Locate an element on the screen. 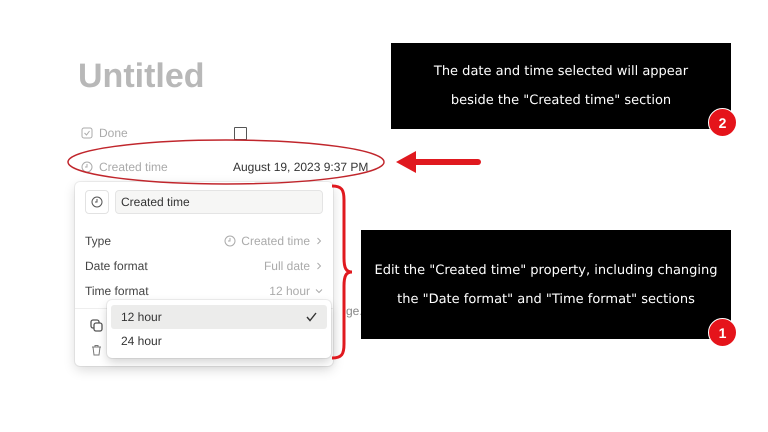 The height and width of the screenshot is (432, 768). option-value: Full date is located at coordinates (287, 265).